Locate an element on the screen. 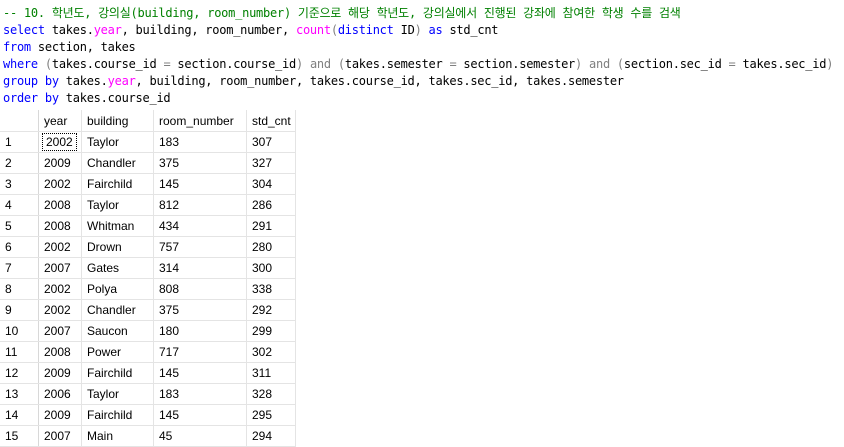 The image size is (844, 447). cell-std-cnt: 307 is located at coordinates (271, 142).